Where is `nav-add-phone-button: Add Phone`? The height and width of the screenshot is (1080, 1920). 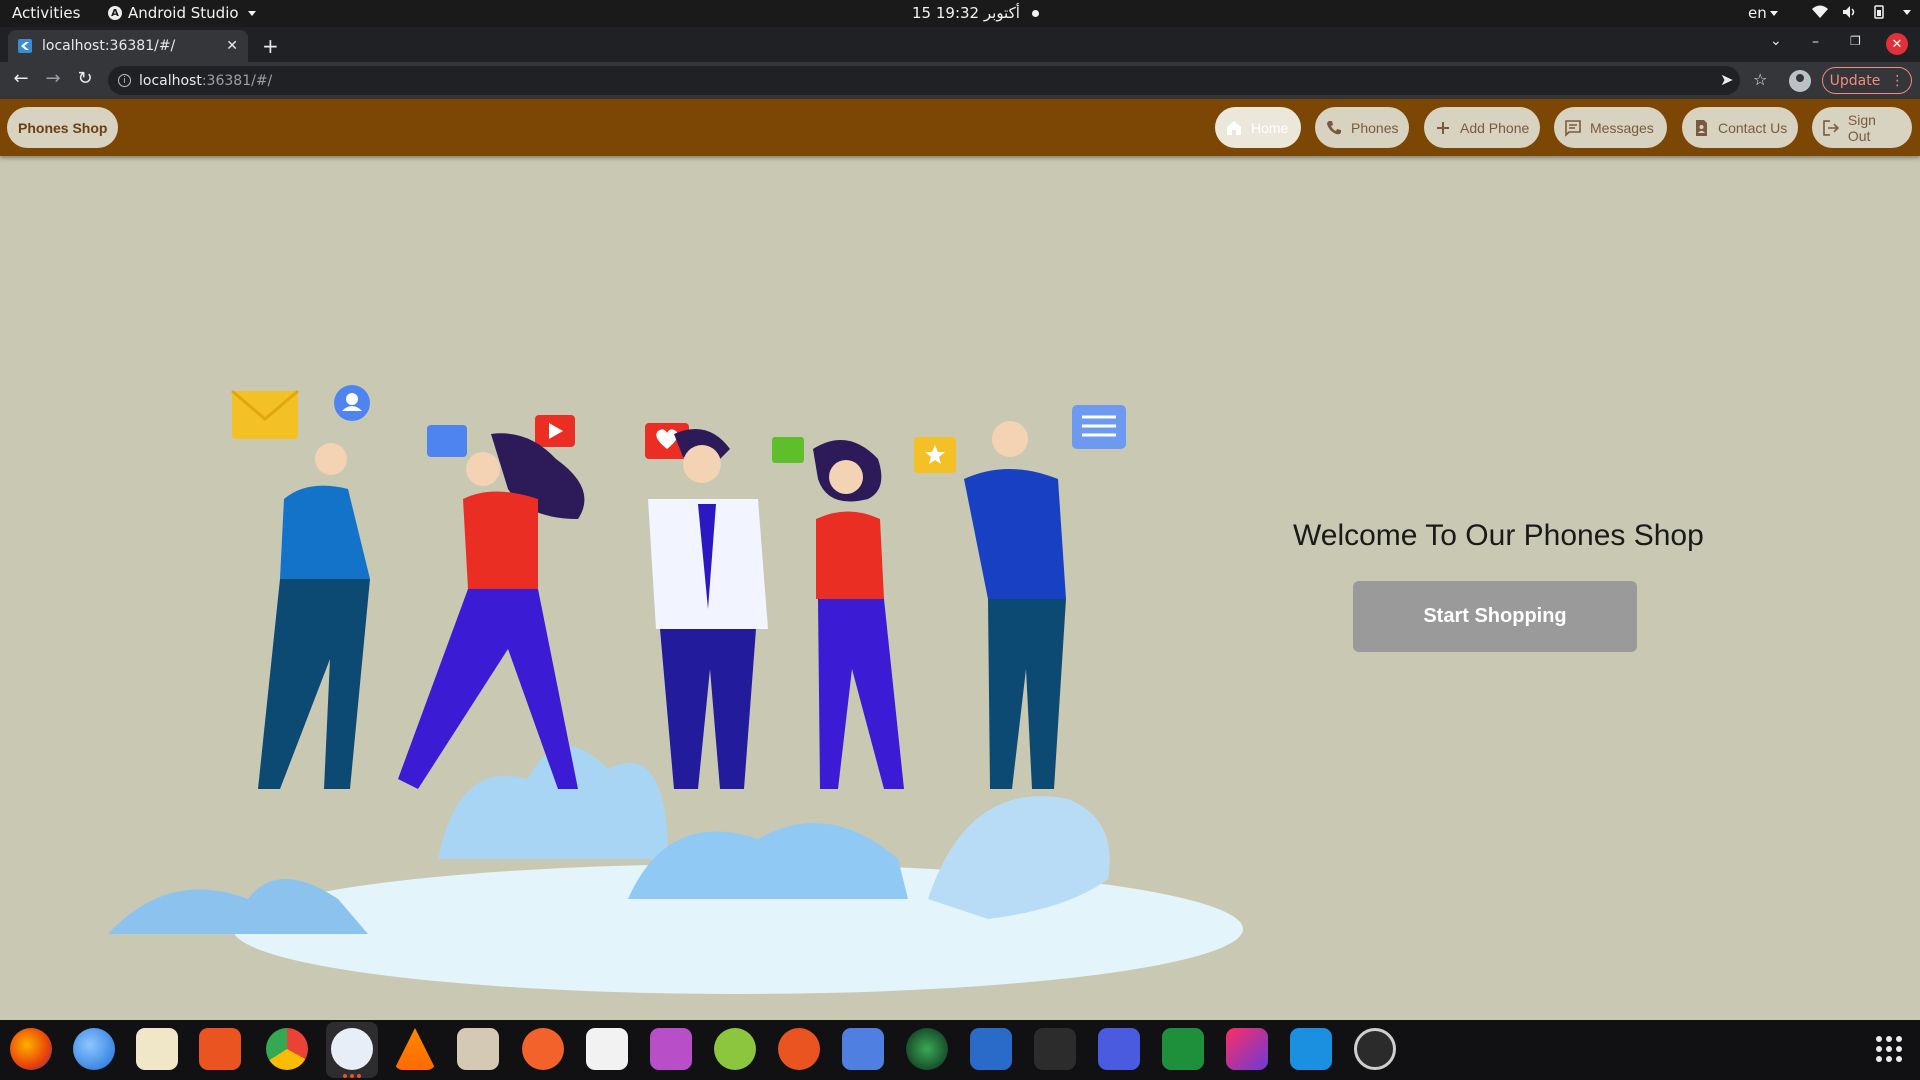
nav-add-phone-button: Add Phone is located at coordinates (1482, 127).